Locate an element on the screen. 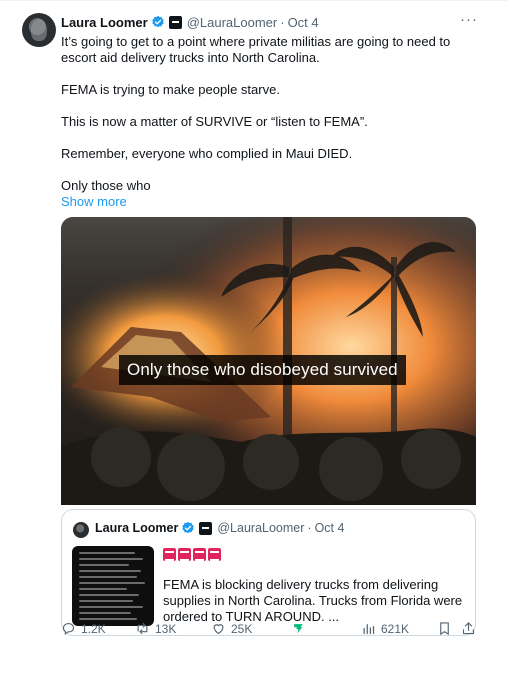 This screenshot has width=508, height=679. like-count: 25K is located at coordinates (242, 628).